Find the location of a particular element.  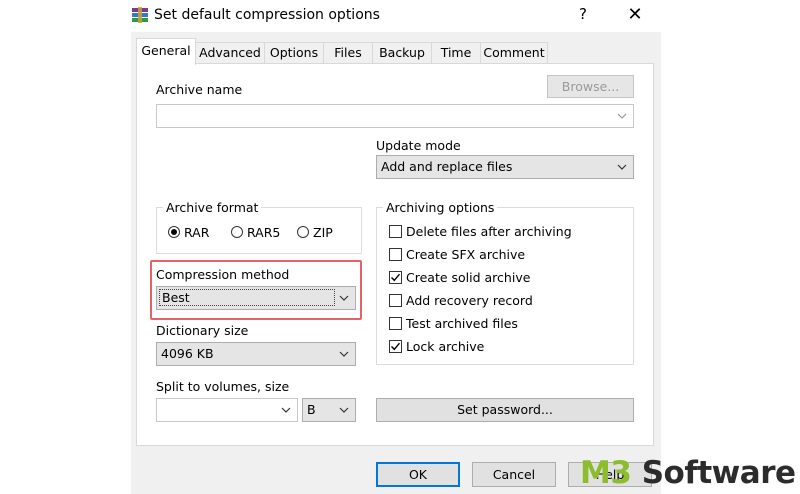

radio-rar is located at coordinates (174, 232).